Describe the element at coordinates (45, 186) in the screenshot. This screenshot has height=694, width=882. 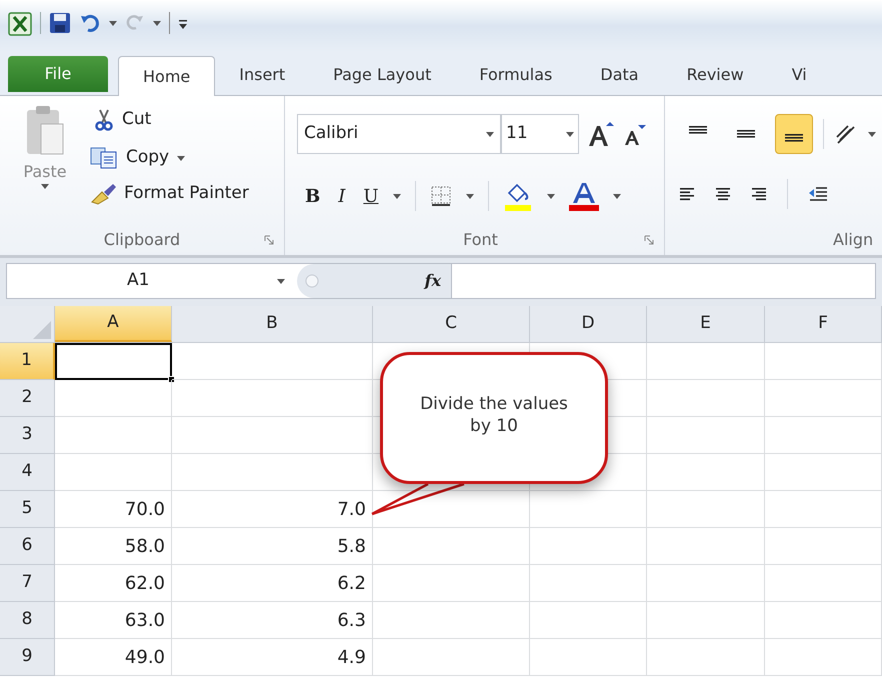
I see `paste-menu-caret-icon` at that location.